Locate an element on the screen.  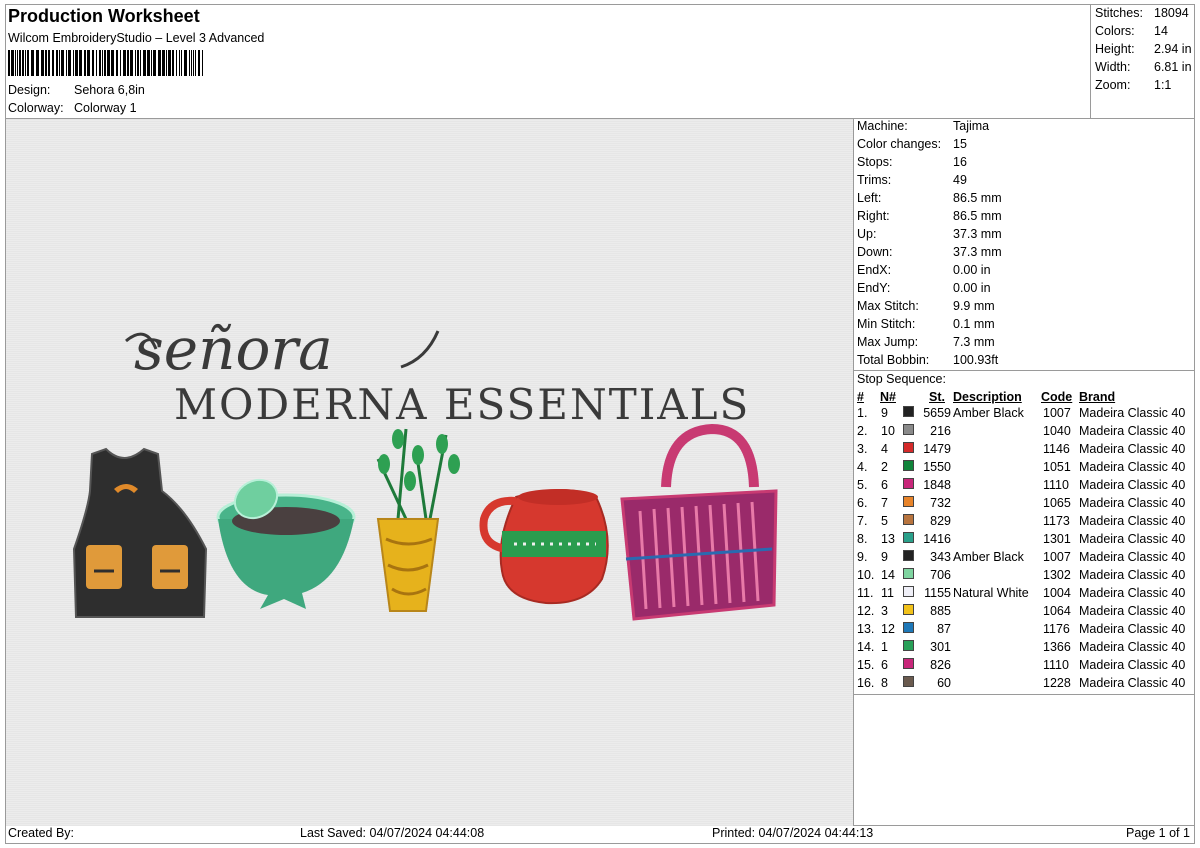
stop-num: 2. is located at coordinates (862, 431).